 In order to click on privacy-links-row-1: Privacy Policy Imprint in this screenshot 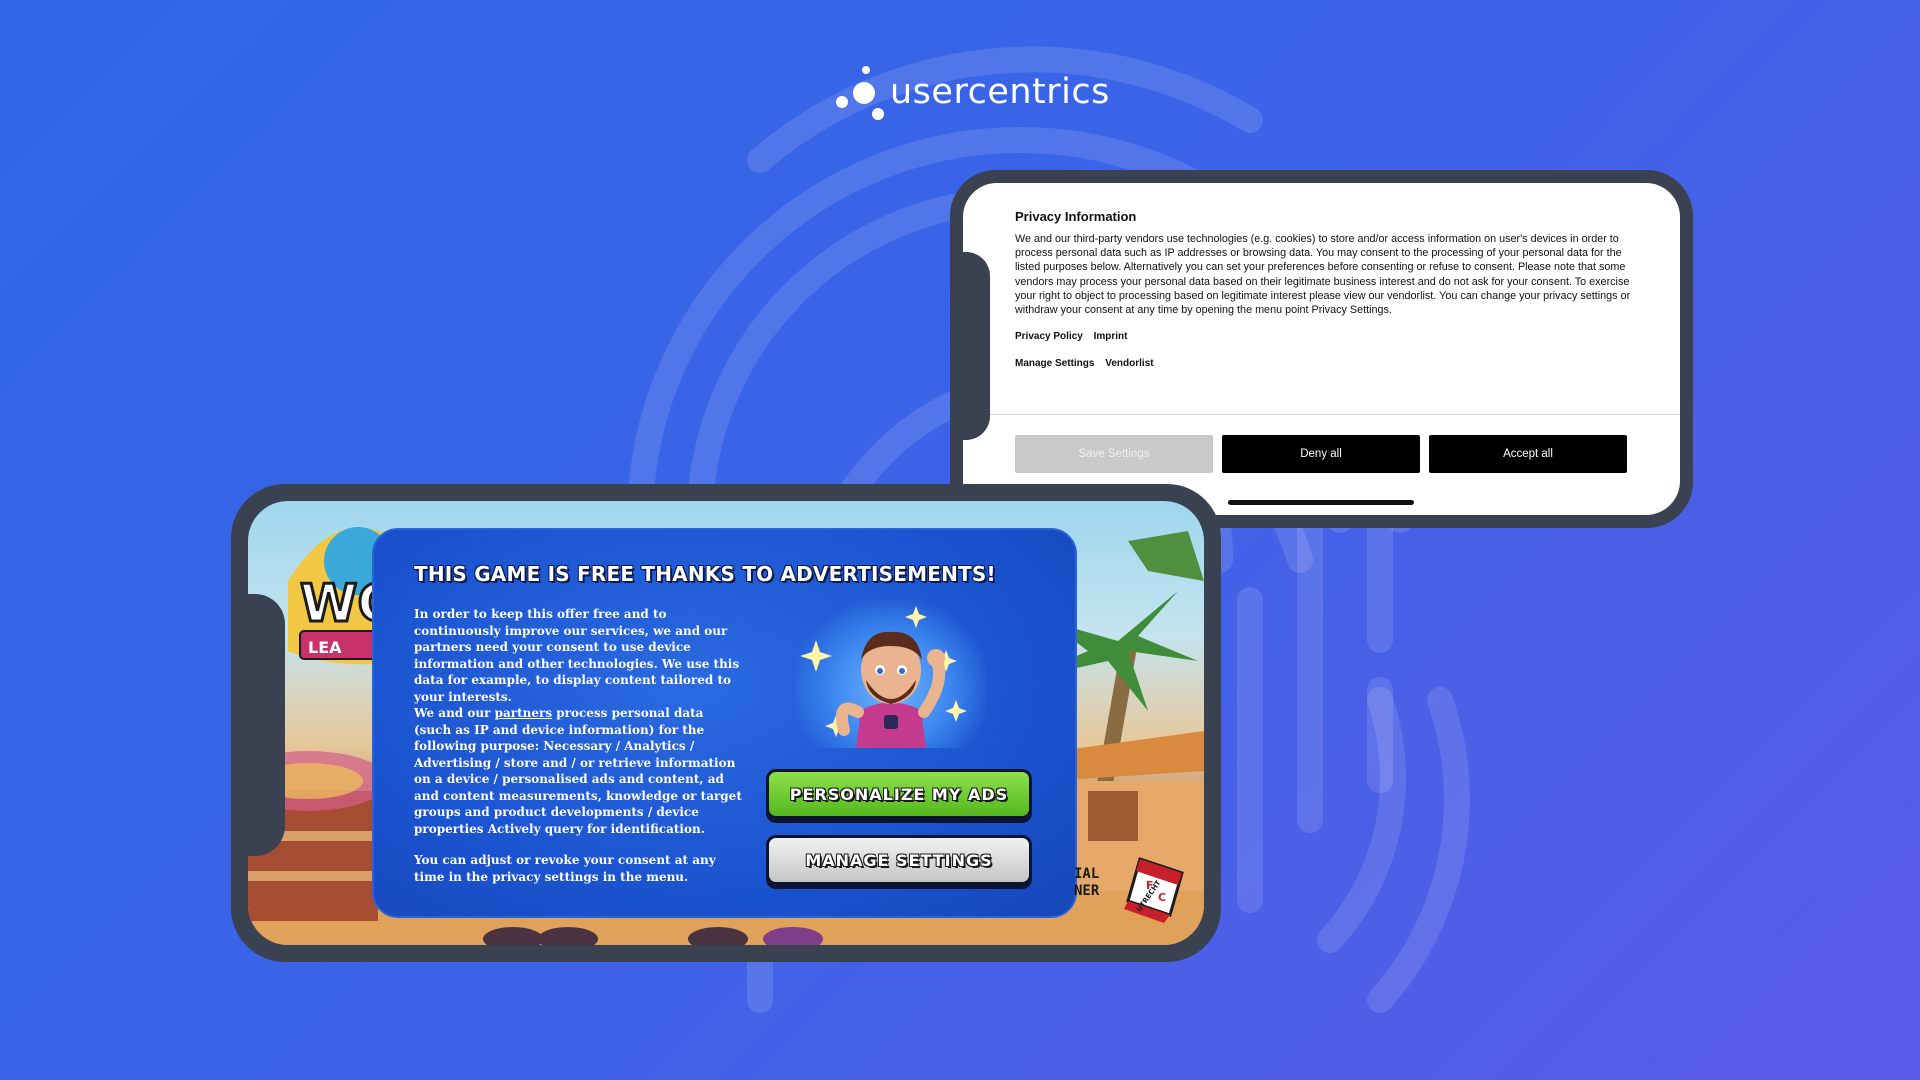, I will do `click(1075, 336)`.